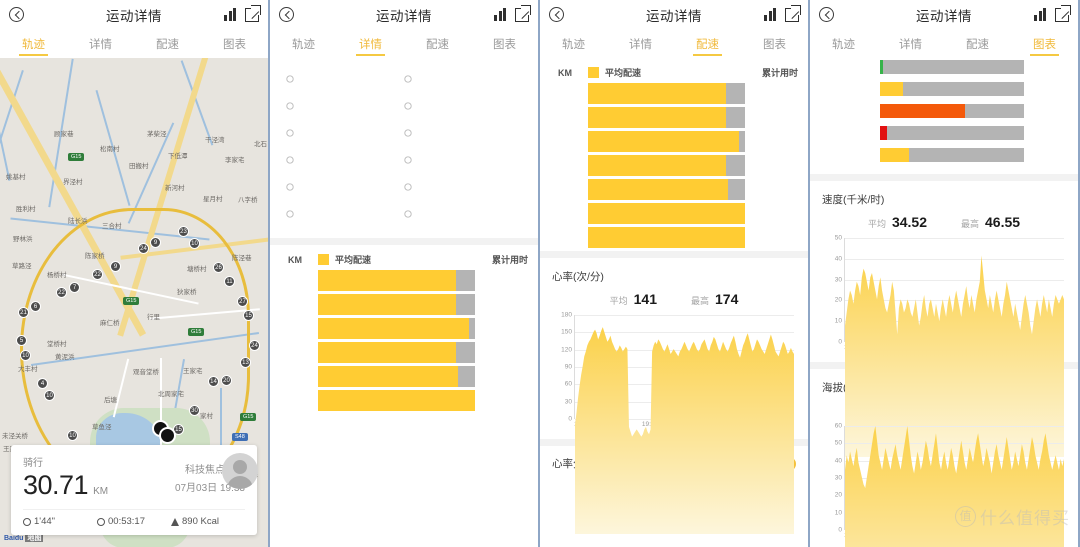 Image resolution: width=1080 pixels, height=547 pixels. Describe the element at coordinates (175, 521) in the screenshot. I see `flame-icon` at that location.